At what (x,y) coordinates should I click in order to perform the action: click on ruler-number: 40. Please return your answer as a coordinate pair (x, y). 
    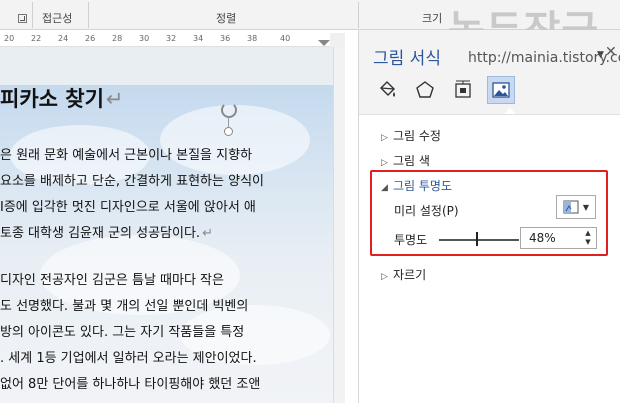
    Looking at the image, I should click on (285, 38).